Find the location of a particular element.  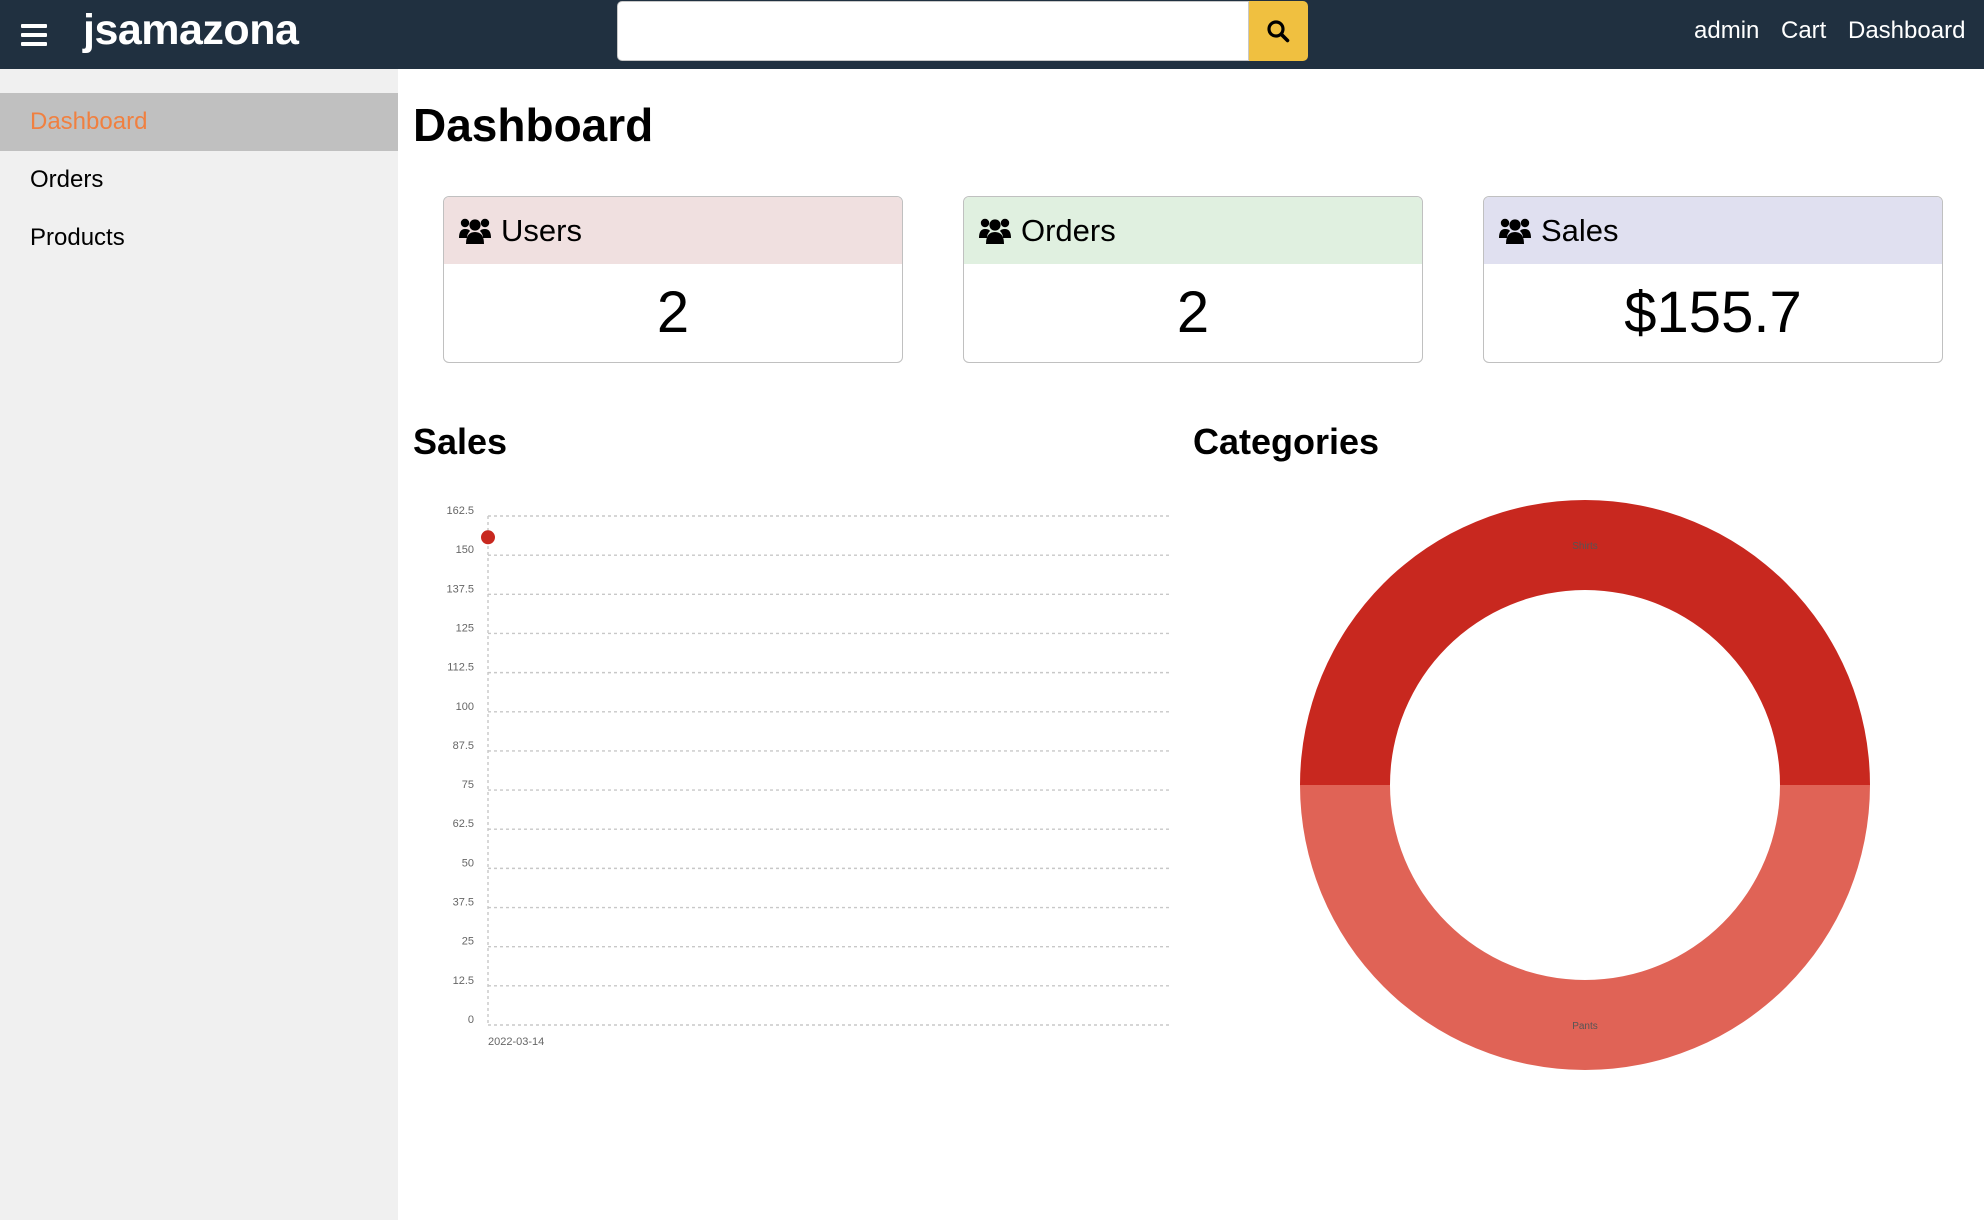

y-tick-label: 100 is located at coordinates (465, 707).